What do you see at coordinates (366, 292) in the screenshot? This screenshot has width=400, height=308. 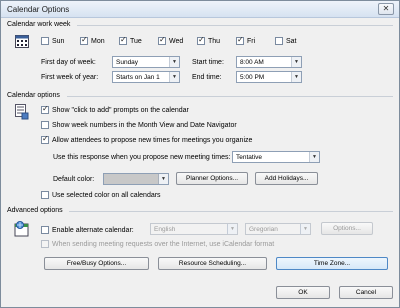 I see `cancel-button: Cancel` at bounding box center [366, 292].